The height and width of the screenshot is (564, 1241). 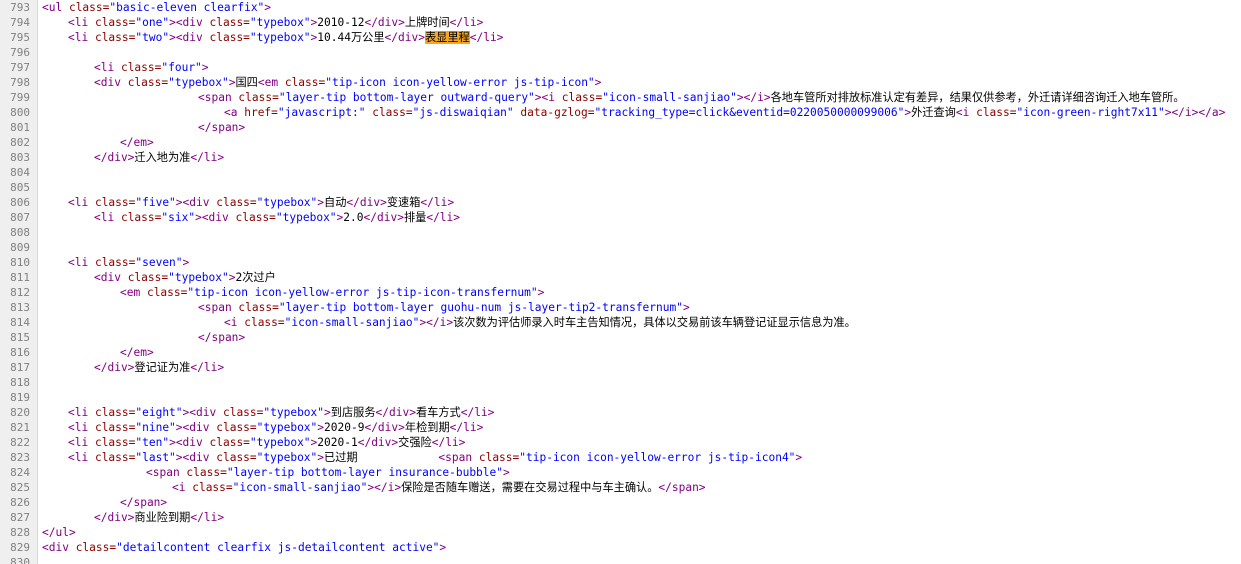 What do you see at coordinates (155, 427) in the screenshot?
I see `value-token: "nine"` at bounding box center [155, 427].